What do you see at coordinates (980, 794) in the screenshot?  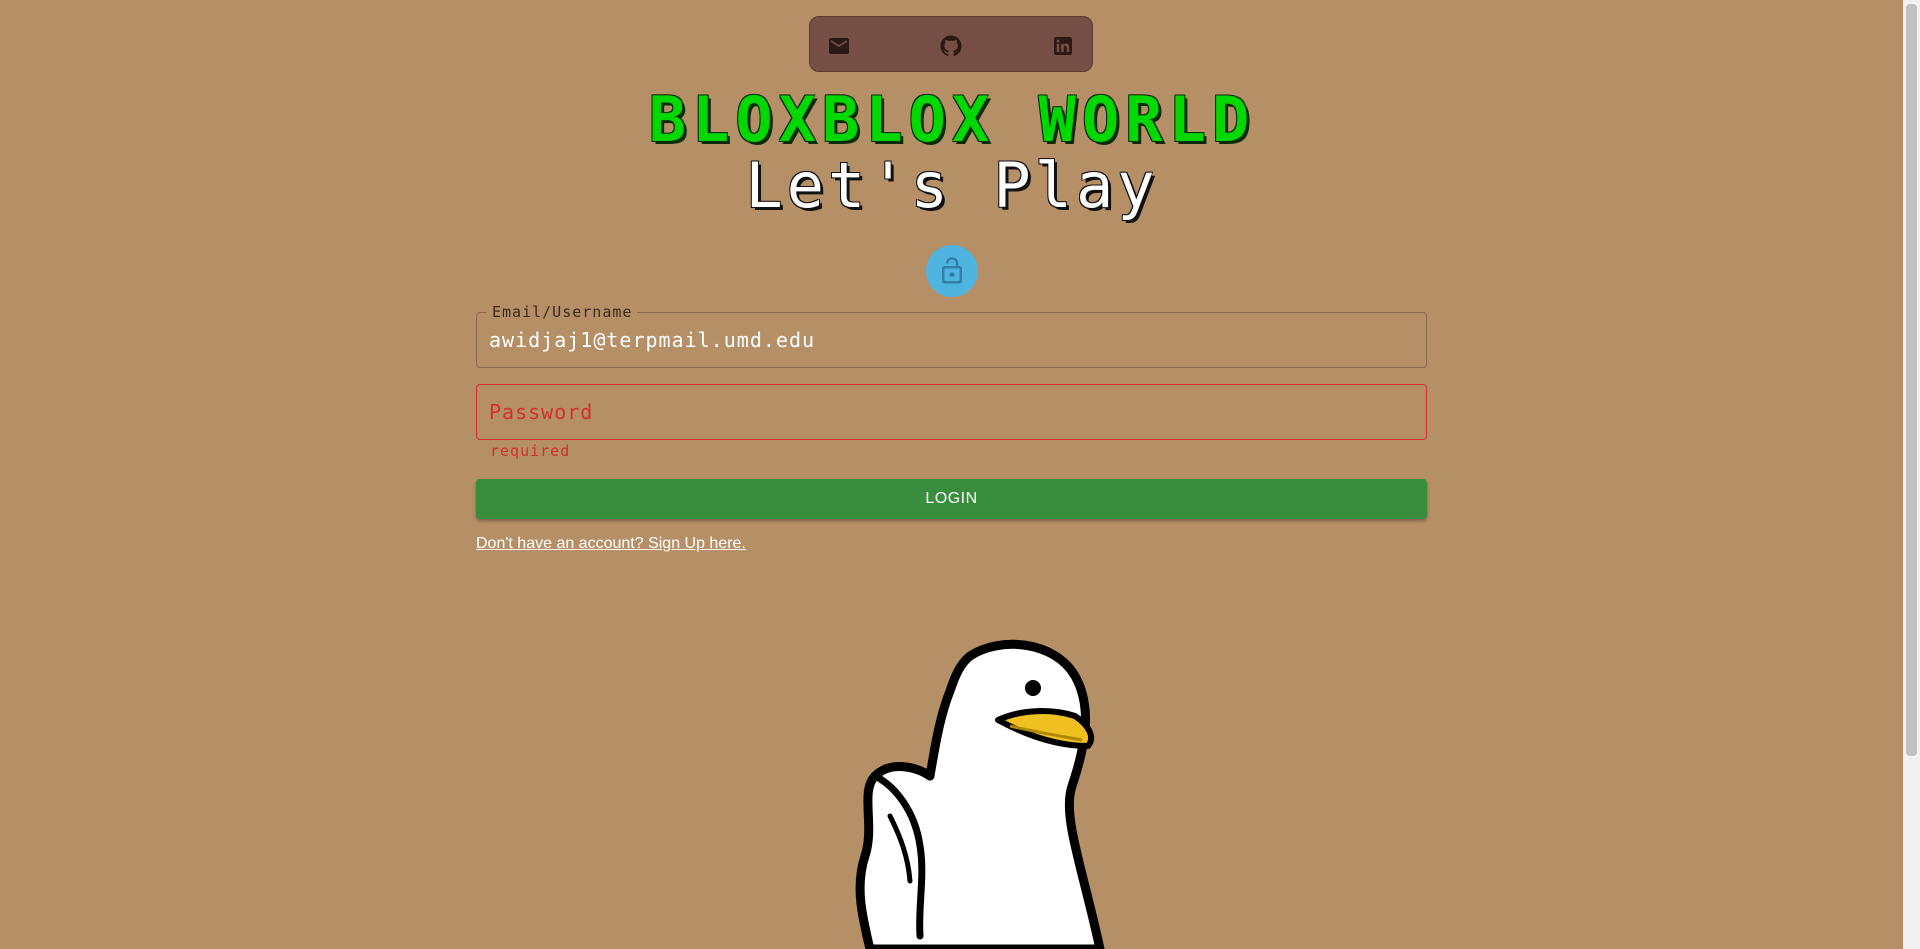 I see `duck-mascot-image` at bounding box center [980, 794].